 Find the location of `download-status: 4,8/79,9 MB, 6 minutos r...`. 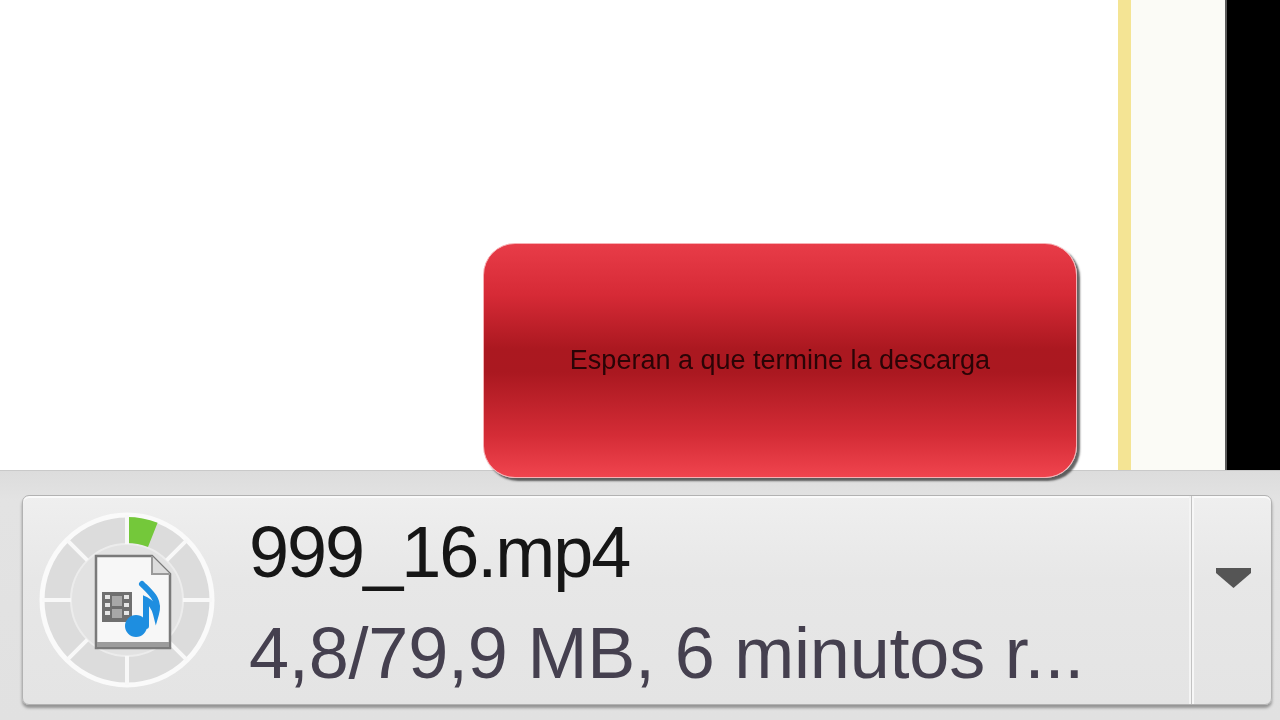

download-status: 4,8/79,9 MB, 6 minutos r... is located at coordinates (666, 653).